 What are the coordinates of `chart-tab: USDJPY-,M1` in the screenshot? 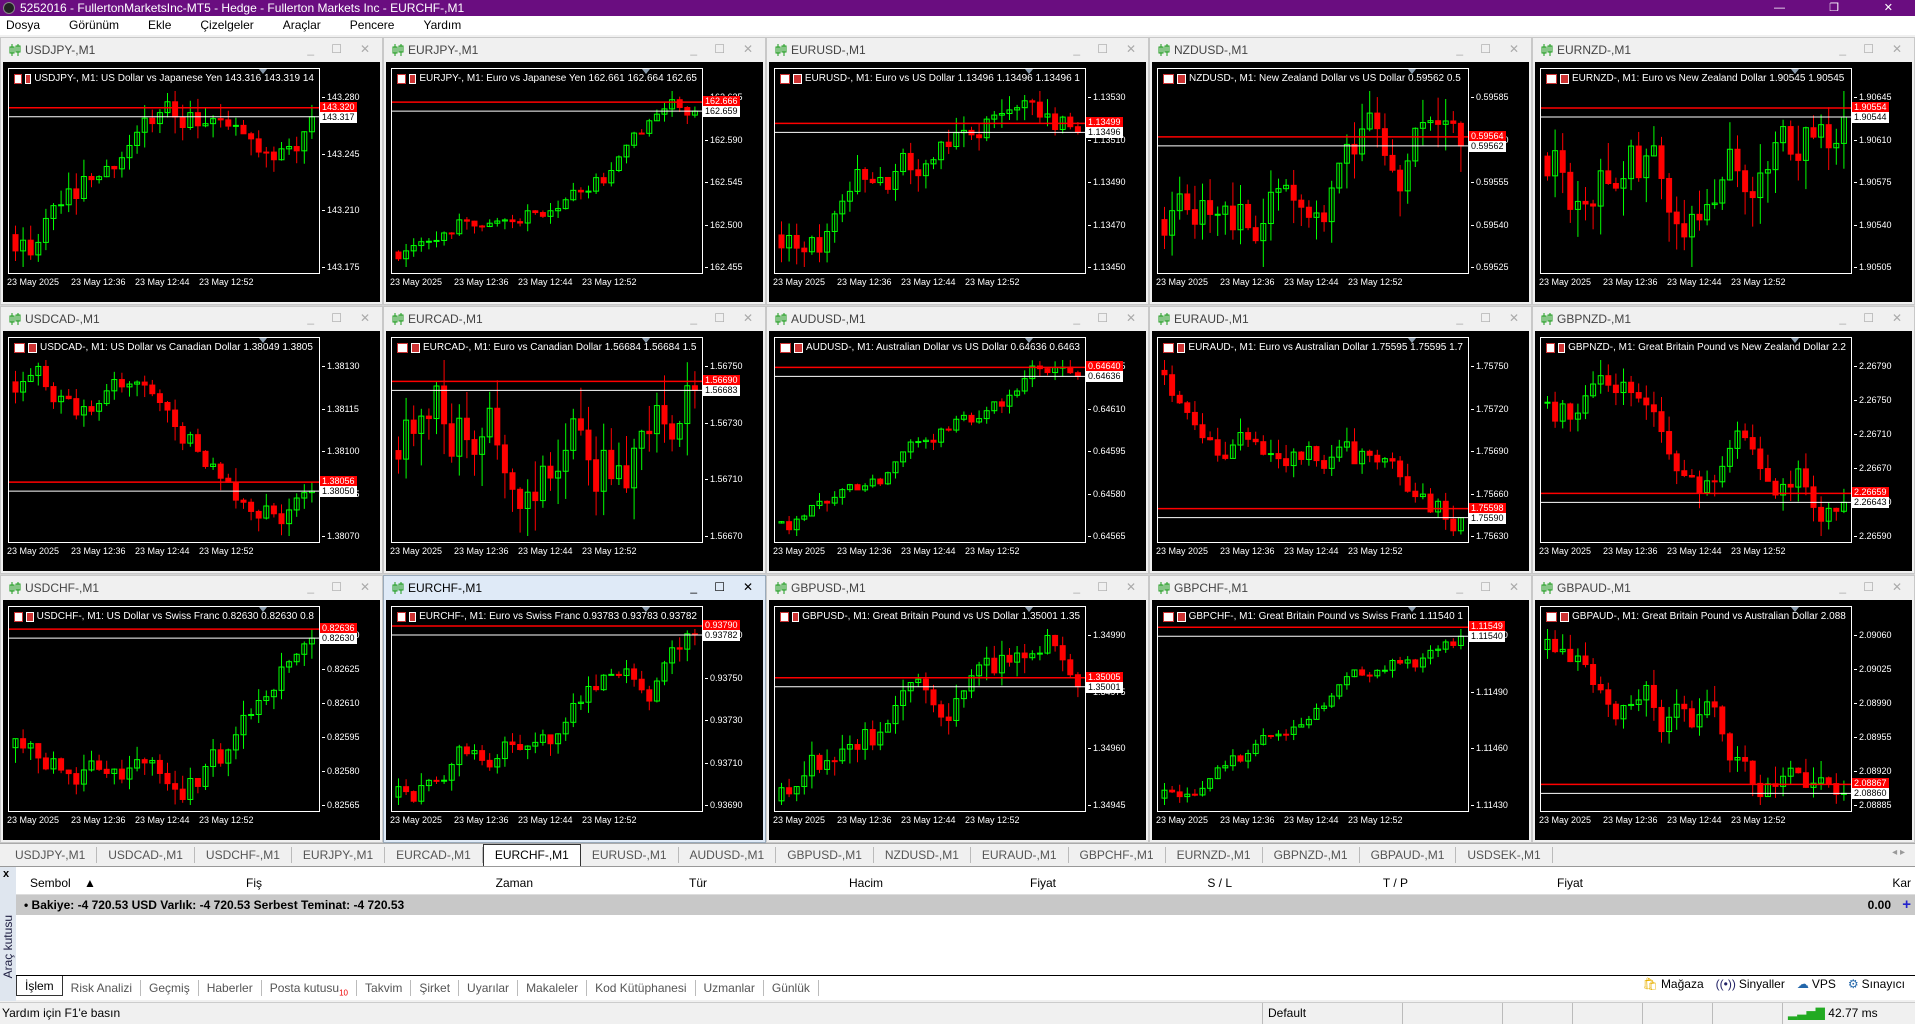 It's located at (51, 855).